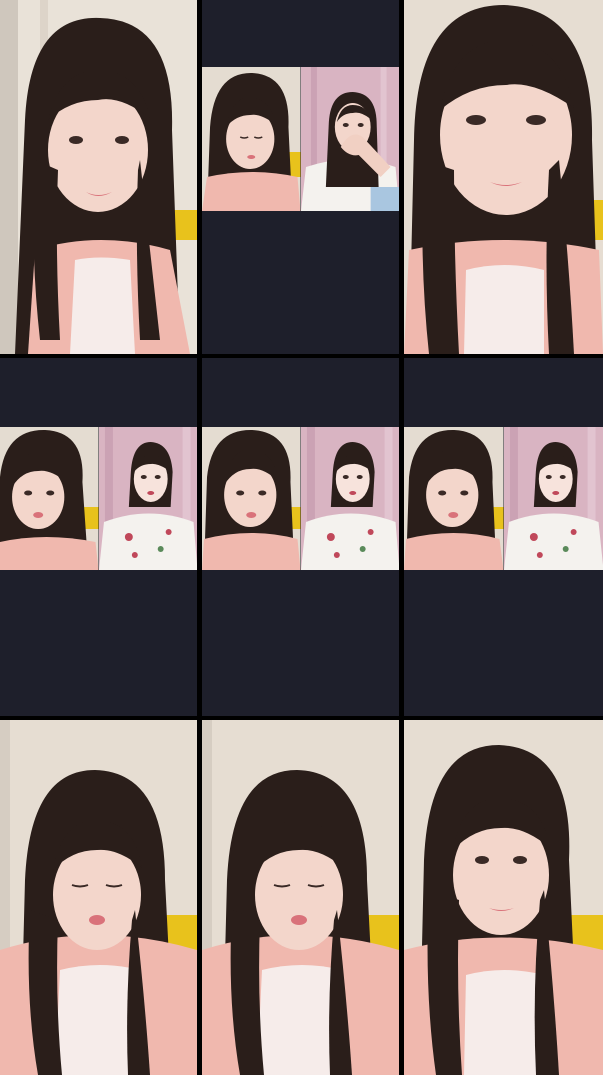 The image size is (603, 1075). I want to click on video-frame-girl-closeup, so click(503, 177).